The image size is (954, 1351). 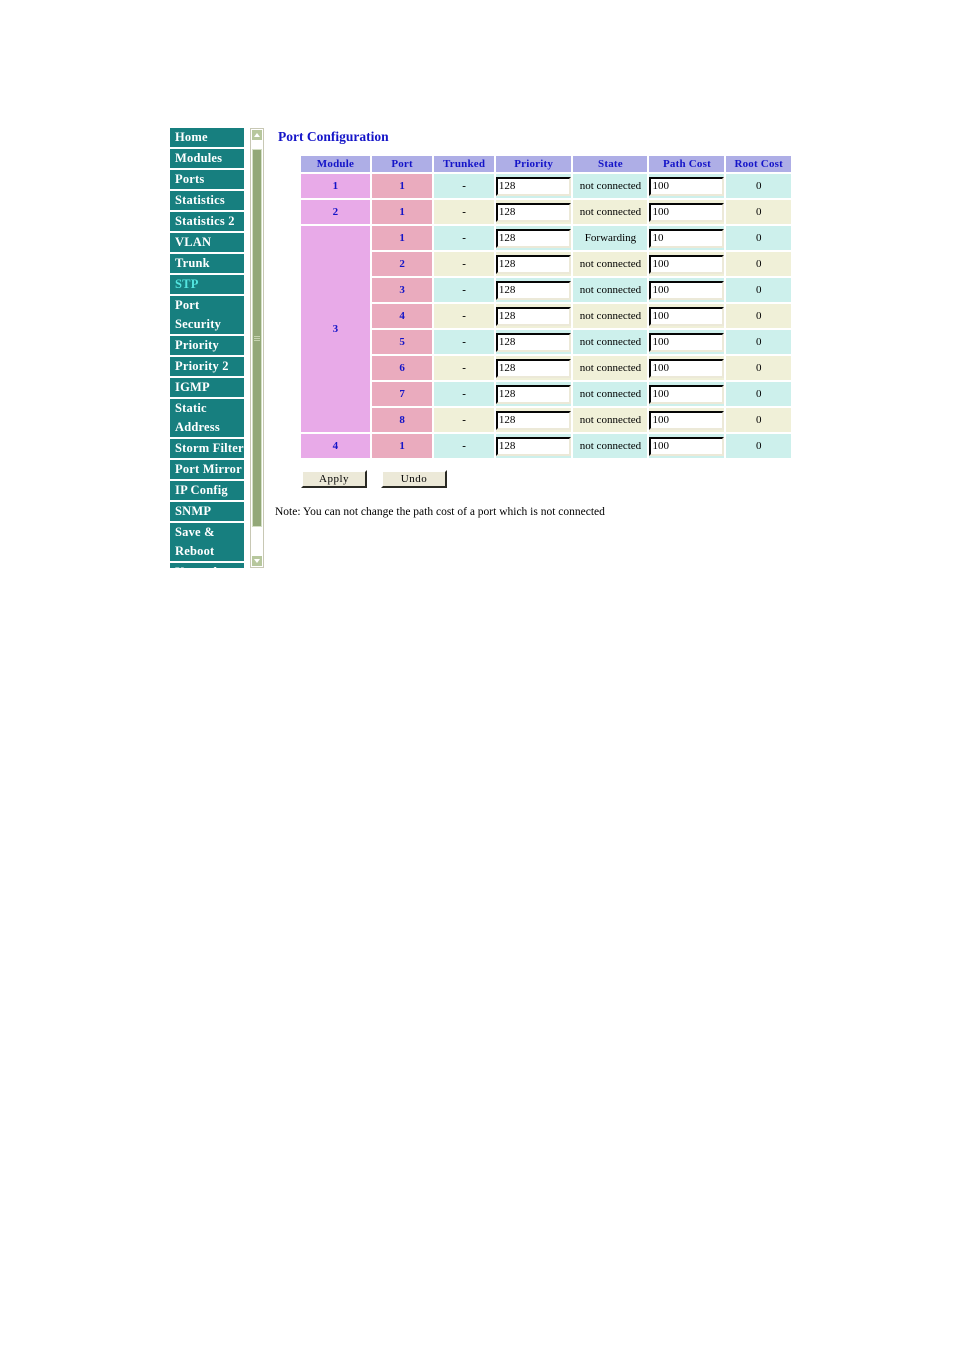 I want to click on sidebar-scrollbar, so click(x=257, y=348).